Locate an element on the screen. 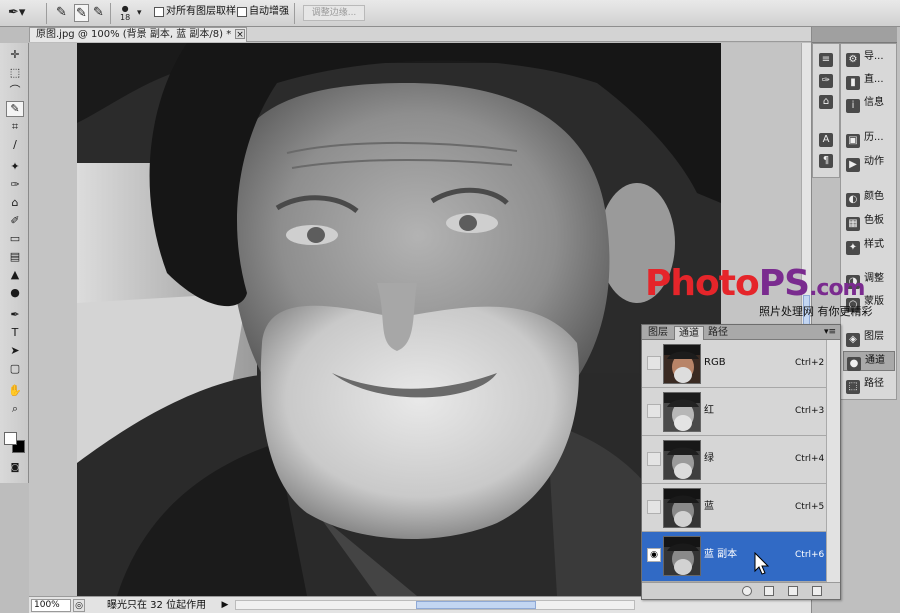  history-brush-tool-icon: ✐ is located at coordinates (15, 221).